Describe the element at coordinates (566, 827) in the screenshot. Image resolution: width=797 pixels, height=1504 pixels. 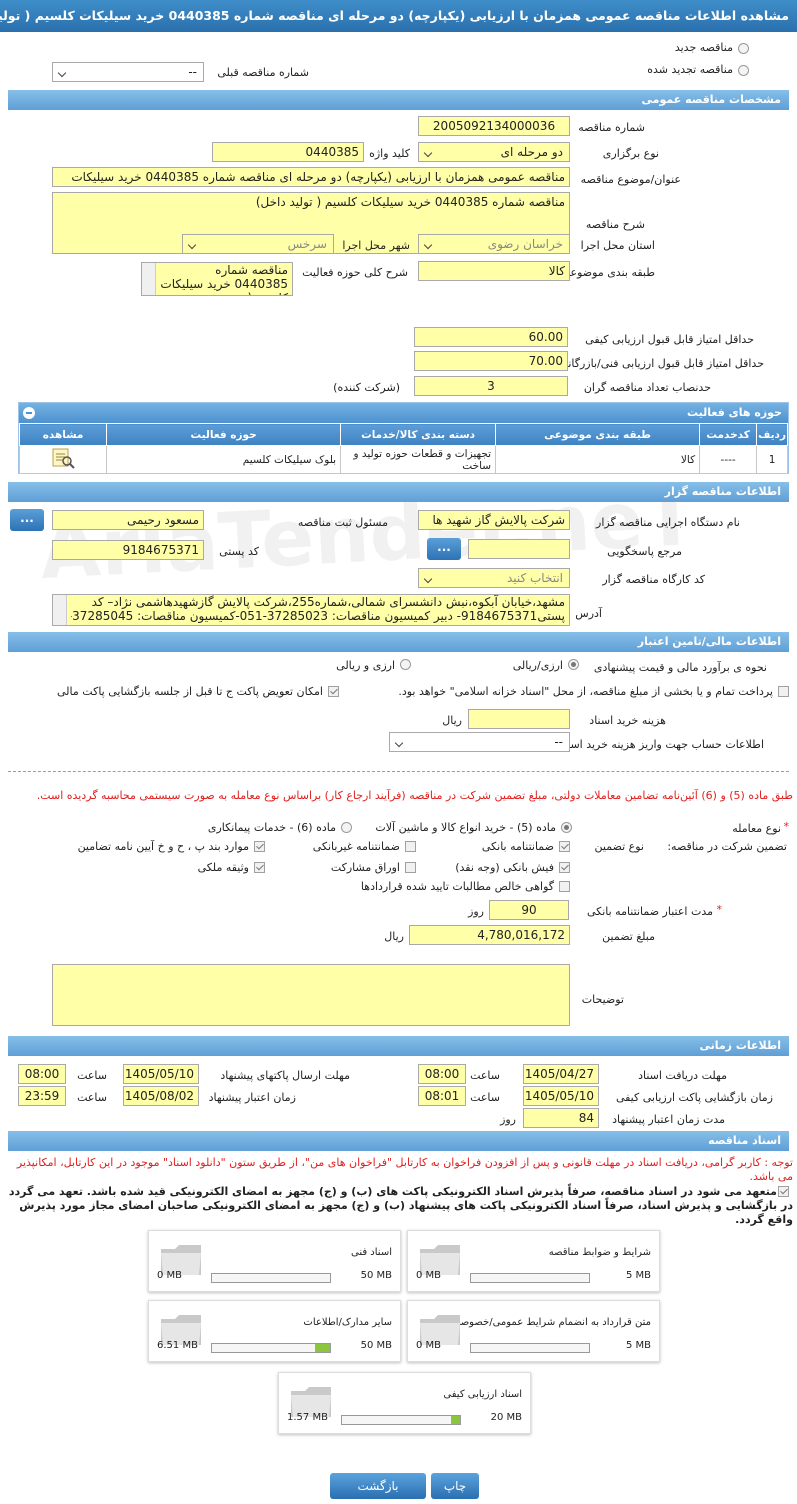
I see `article5-radio` at that location.